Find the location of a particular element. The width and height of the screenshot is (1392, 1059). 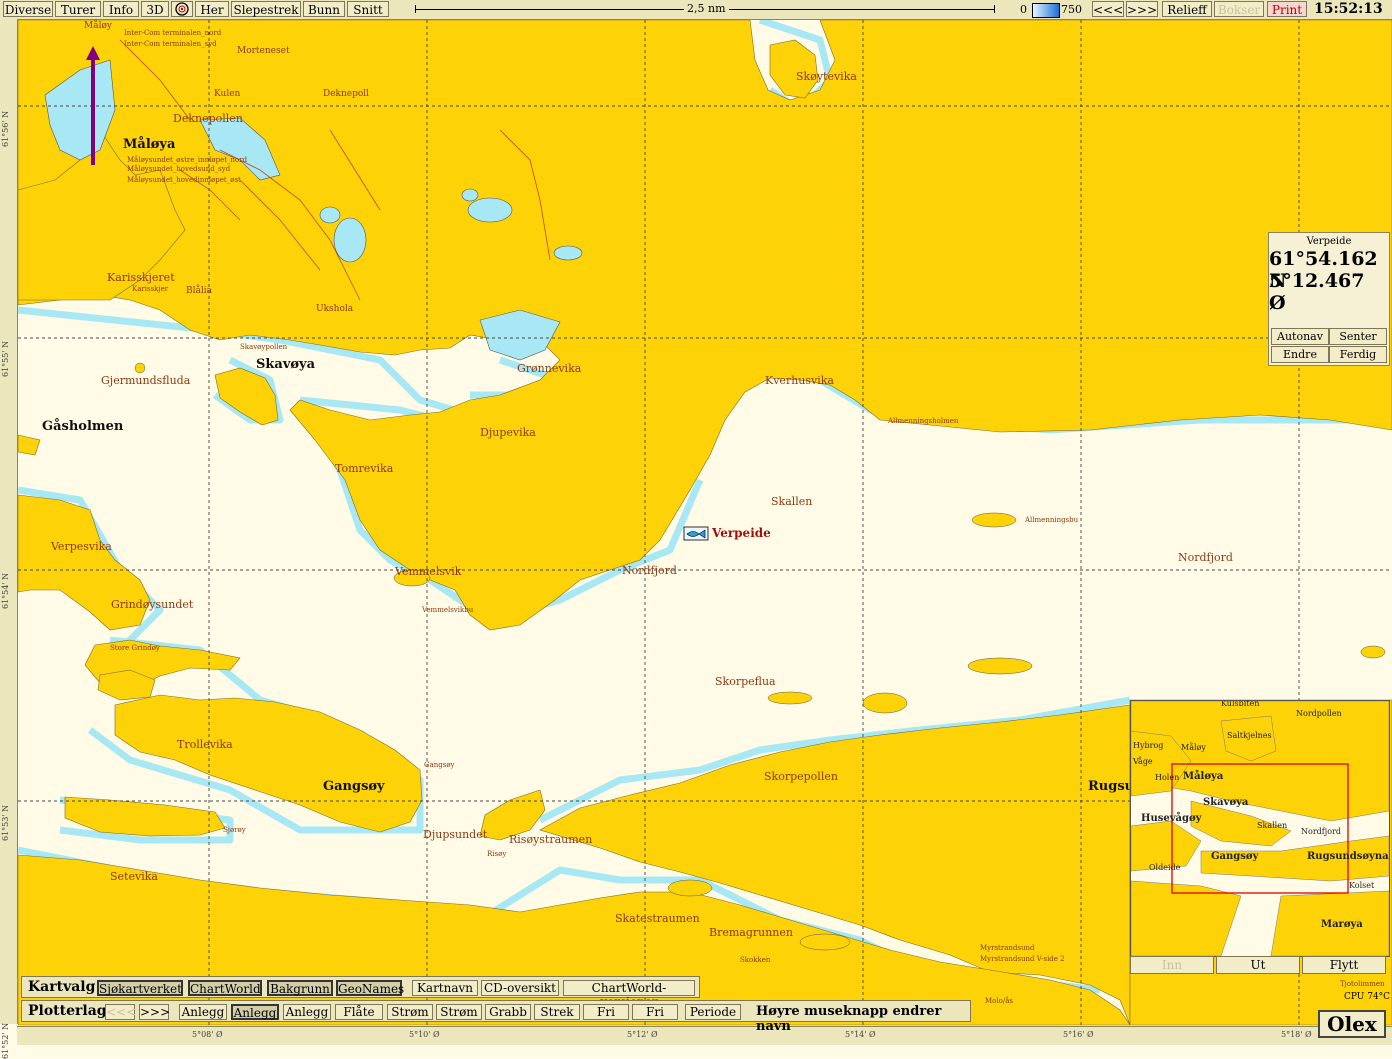

lon-label: 5°16' Ø is located at coordinates (1078, 1034).